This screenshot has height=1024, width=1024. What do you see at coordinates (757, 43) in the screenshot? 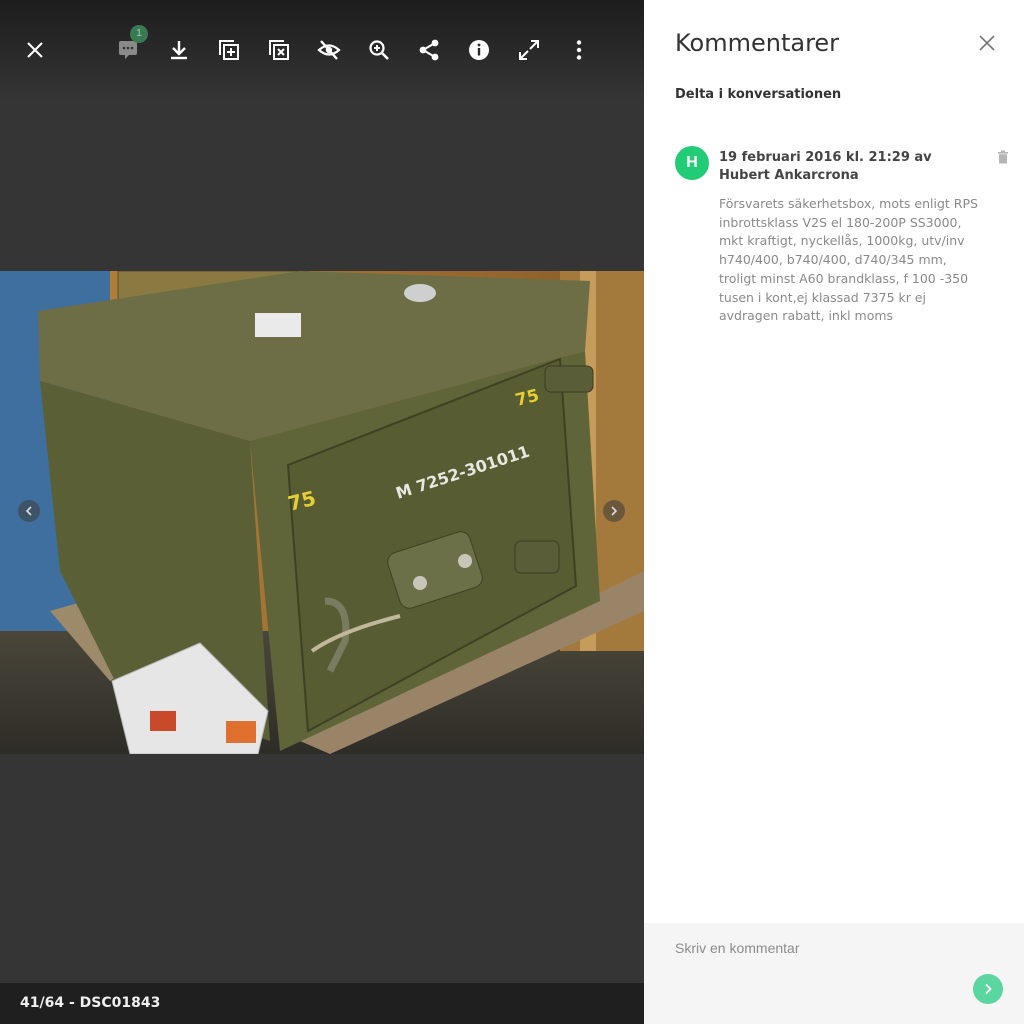
I see `panel-title: Kommentarer` at bounding box center [757, 43].